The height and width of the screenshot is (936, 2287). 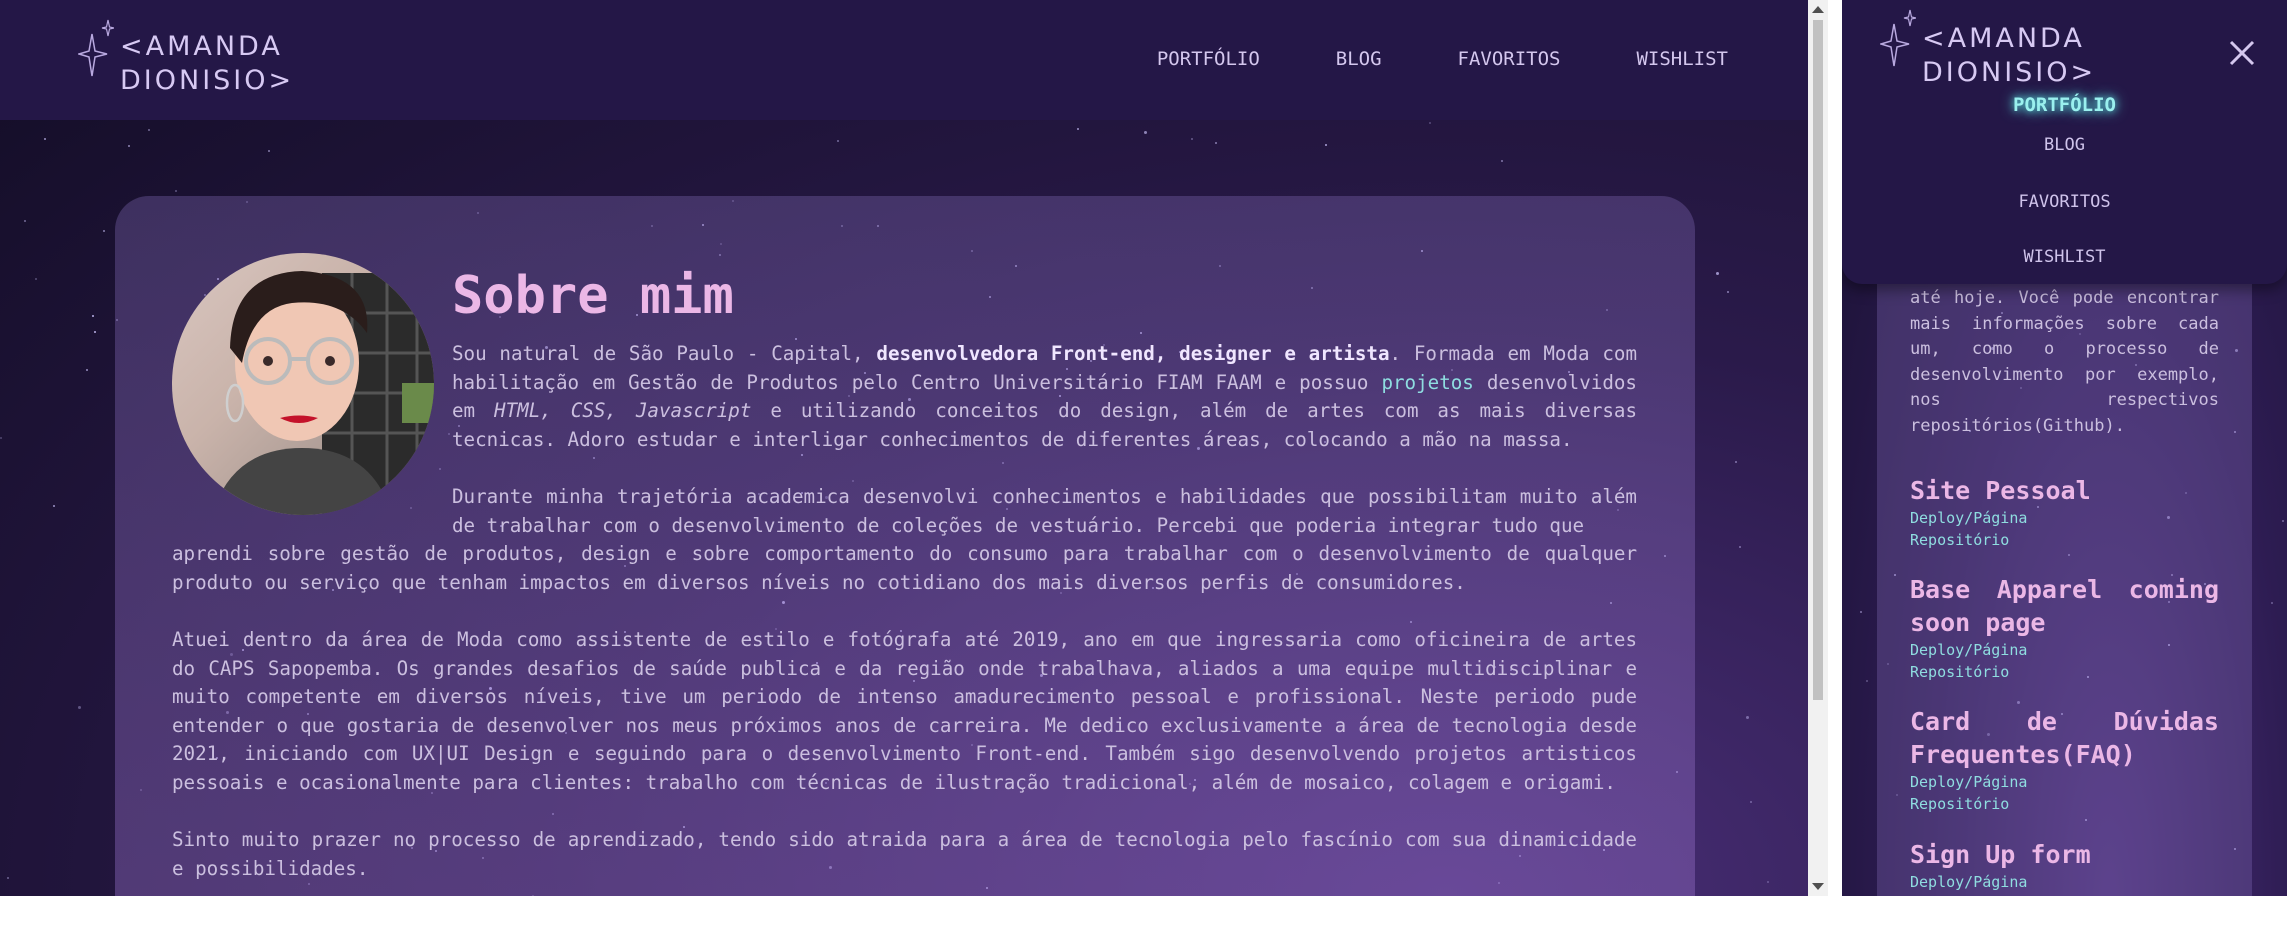 What do you see at coordinates (1818, 886) in the screenshot?
I see `scroll-down-icon` at bounding box center [1818, 886].